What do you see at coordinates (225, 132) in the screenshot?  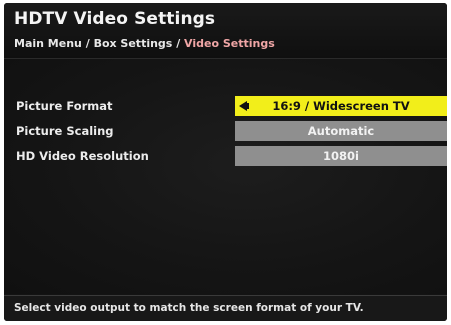 I see `setting-row-picture-scaling: Picture Scaling Automatic` at bounding box center [225, 132].